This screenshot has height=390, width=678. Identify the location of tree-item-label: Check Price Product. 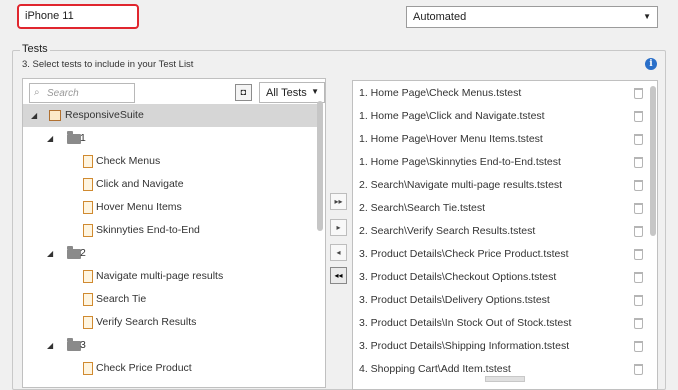
(144, 368).